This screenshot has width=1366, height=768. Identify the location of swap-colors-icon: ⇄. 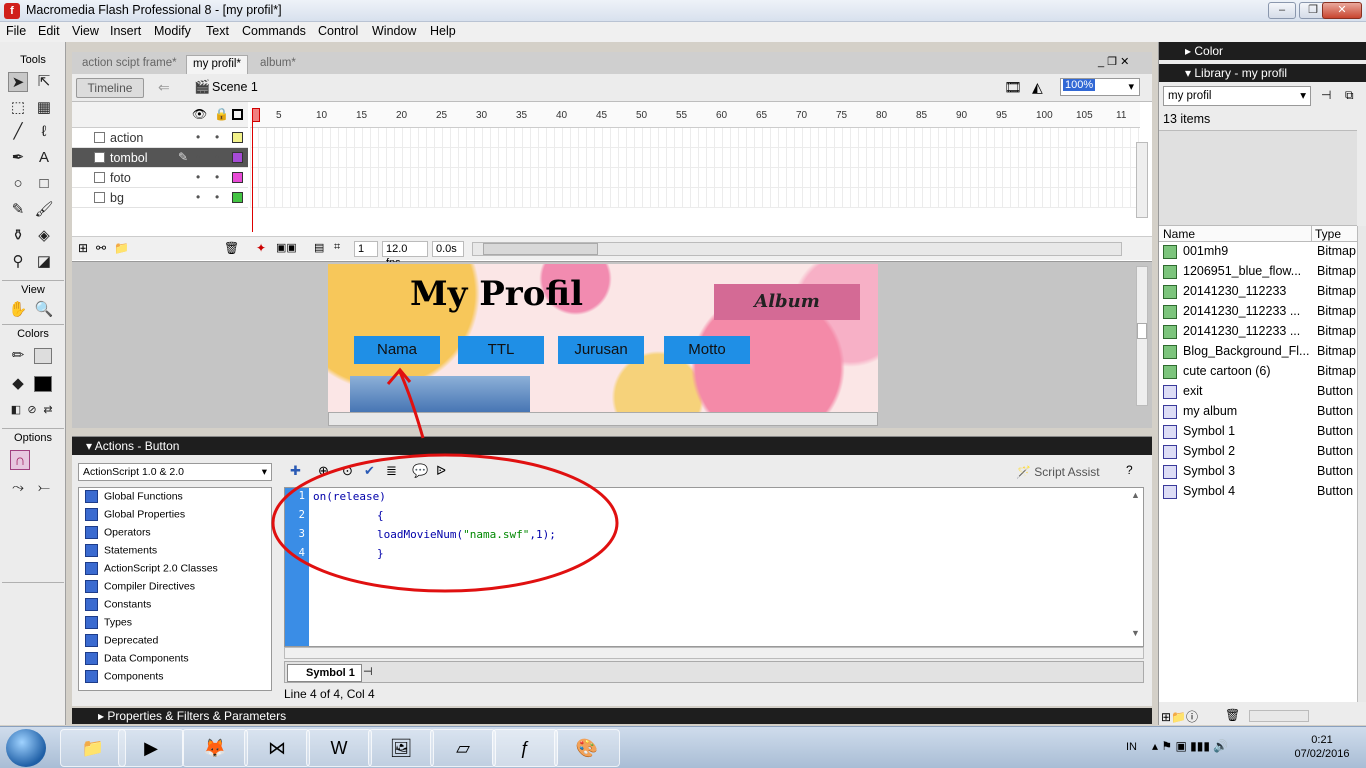
(48, 410).